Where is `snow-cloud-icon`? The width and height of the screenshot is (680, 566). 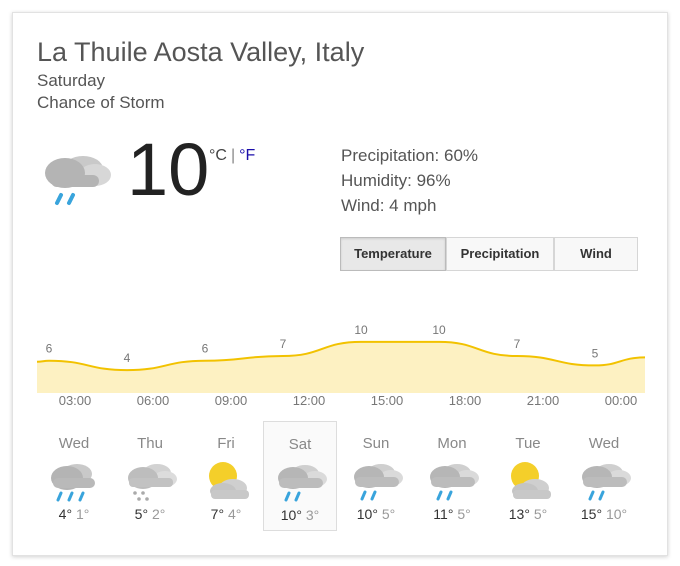 snow-cloud-icon is located at coordinates (152, 482).